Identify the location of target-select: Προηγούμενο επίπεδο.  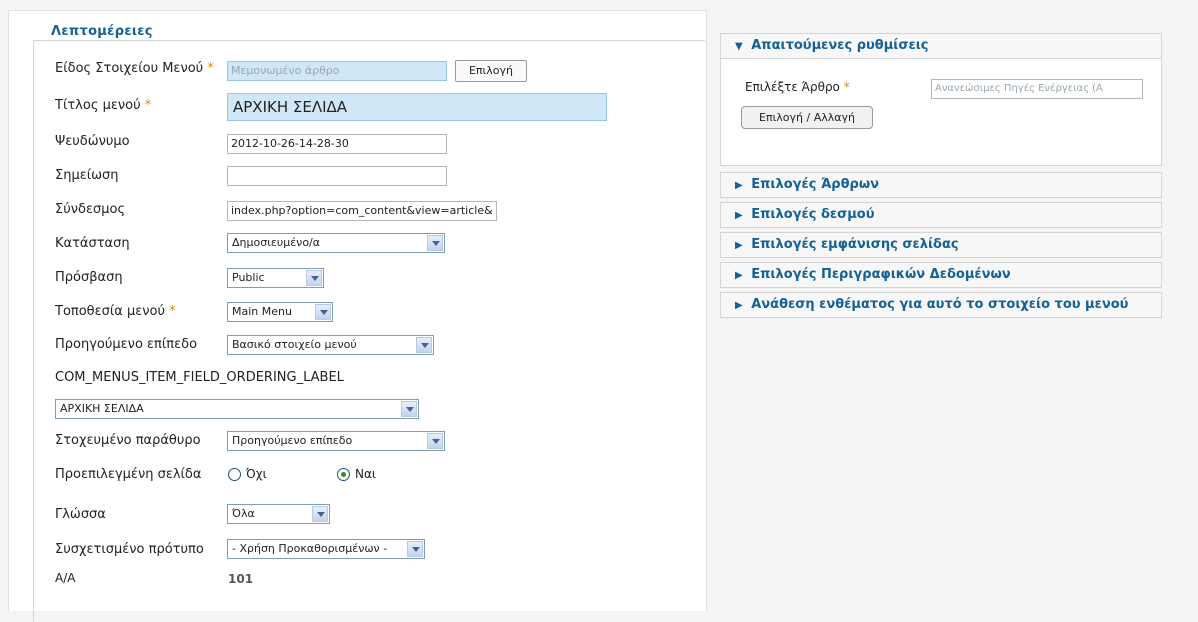
(336, 441).